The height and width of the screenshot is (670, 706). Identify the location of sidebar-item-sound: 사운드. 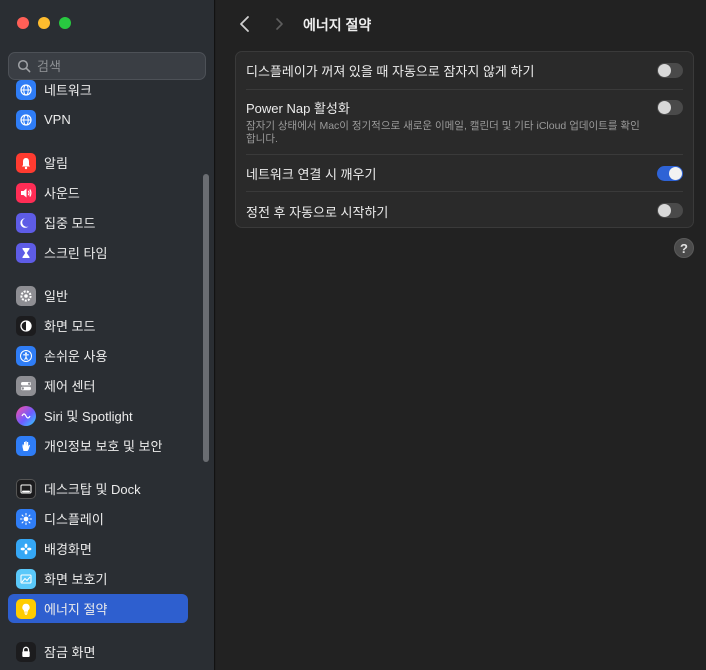
(98, 192).